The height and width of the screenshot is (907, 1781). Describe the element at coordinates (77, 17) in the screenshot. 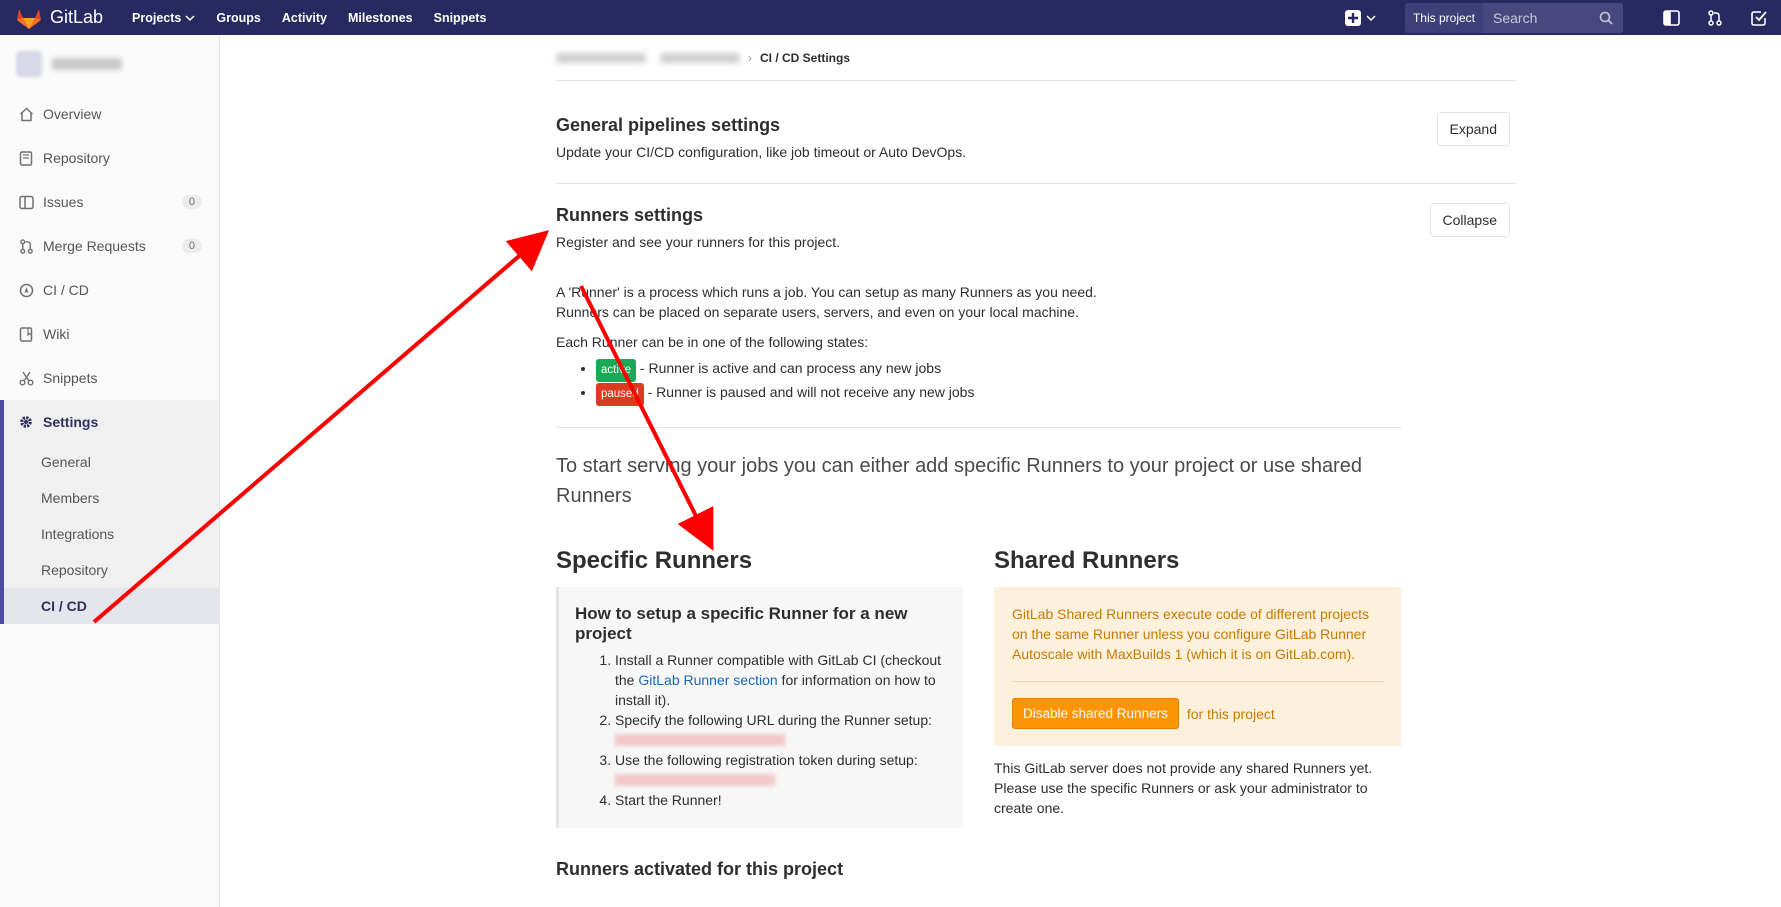

I see `brand-name: GitLab` at that location.